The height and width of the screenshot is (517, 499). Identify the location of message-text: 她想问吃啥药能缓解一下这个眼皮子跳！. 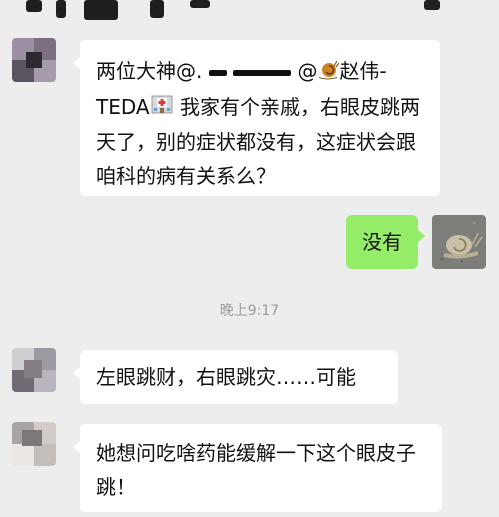
(256, 470).